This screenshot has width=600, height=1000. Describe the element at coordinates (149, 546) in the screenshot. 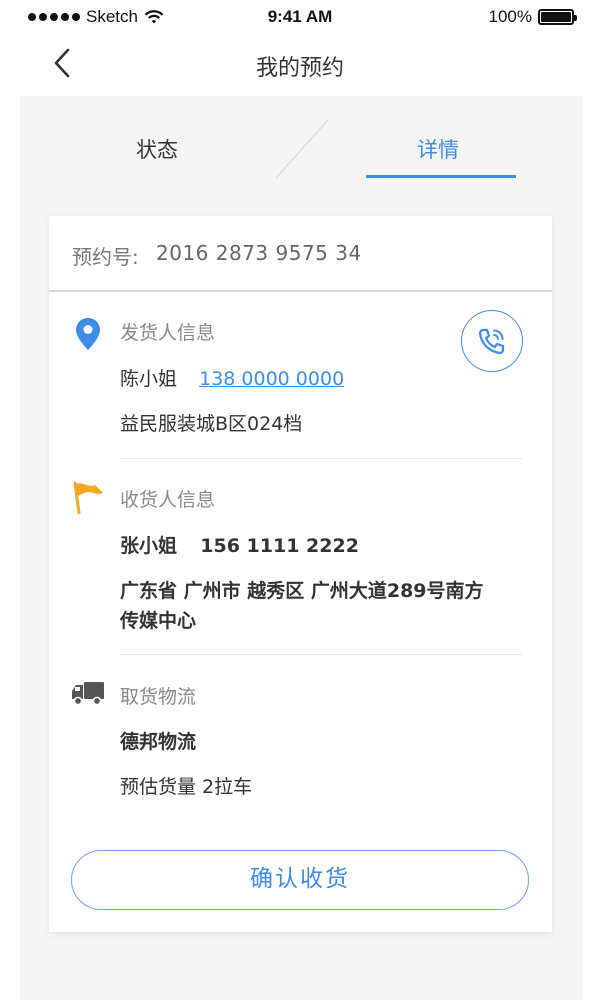

I see `receiver-name: 张小姐` at that location.